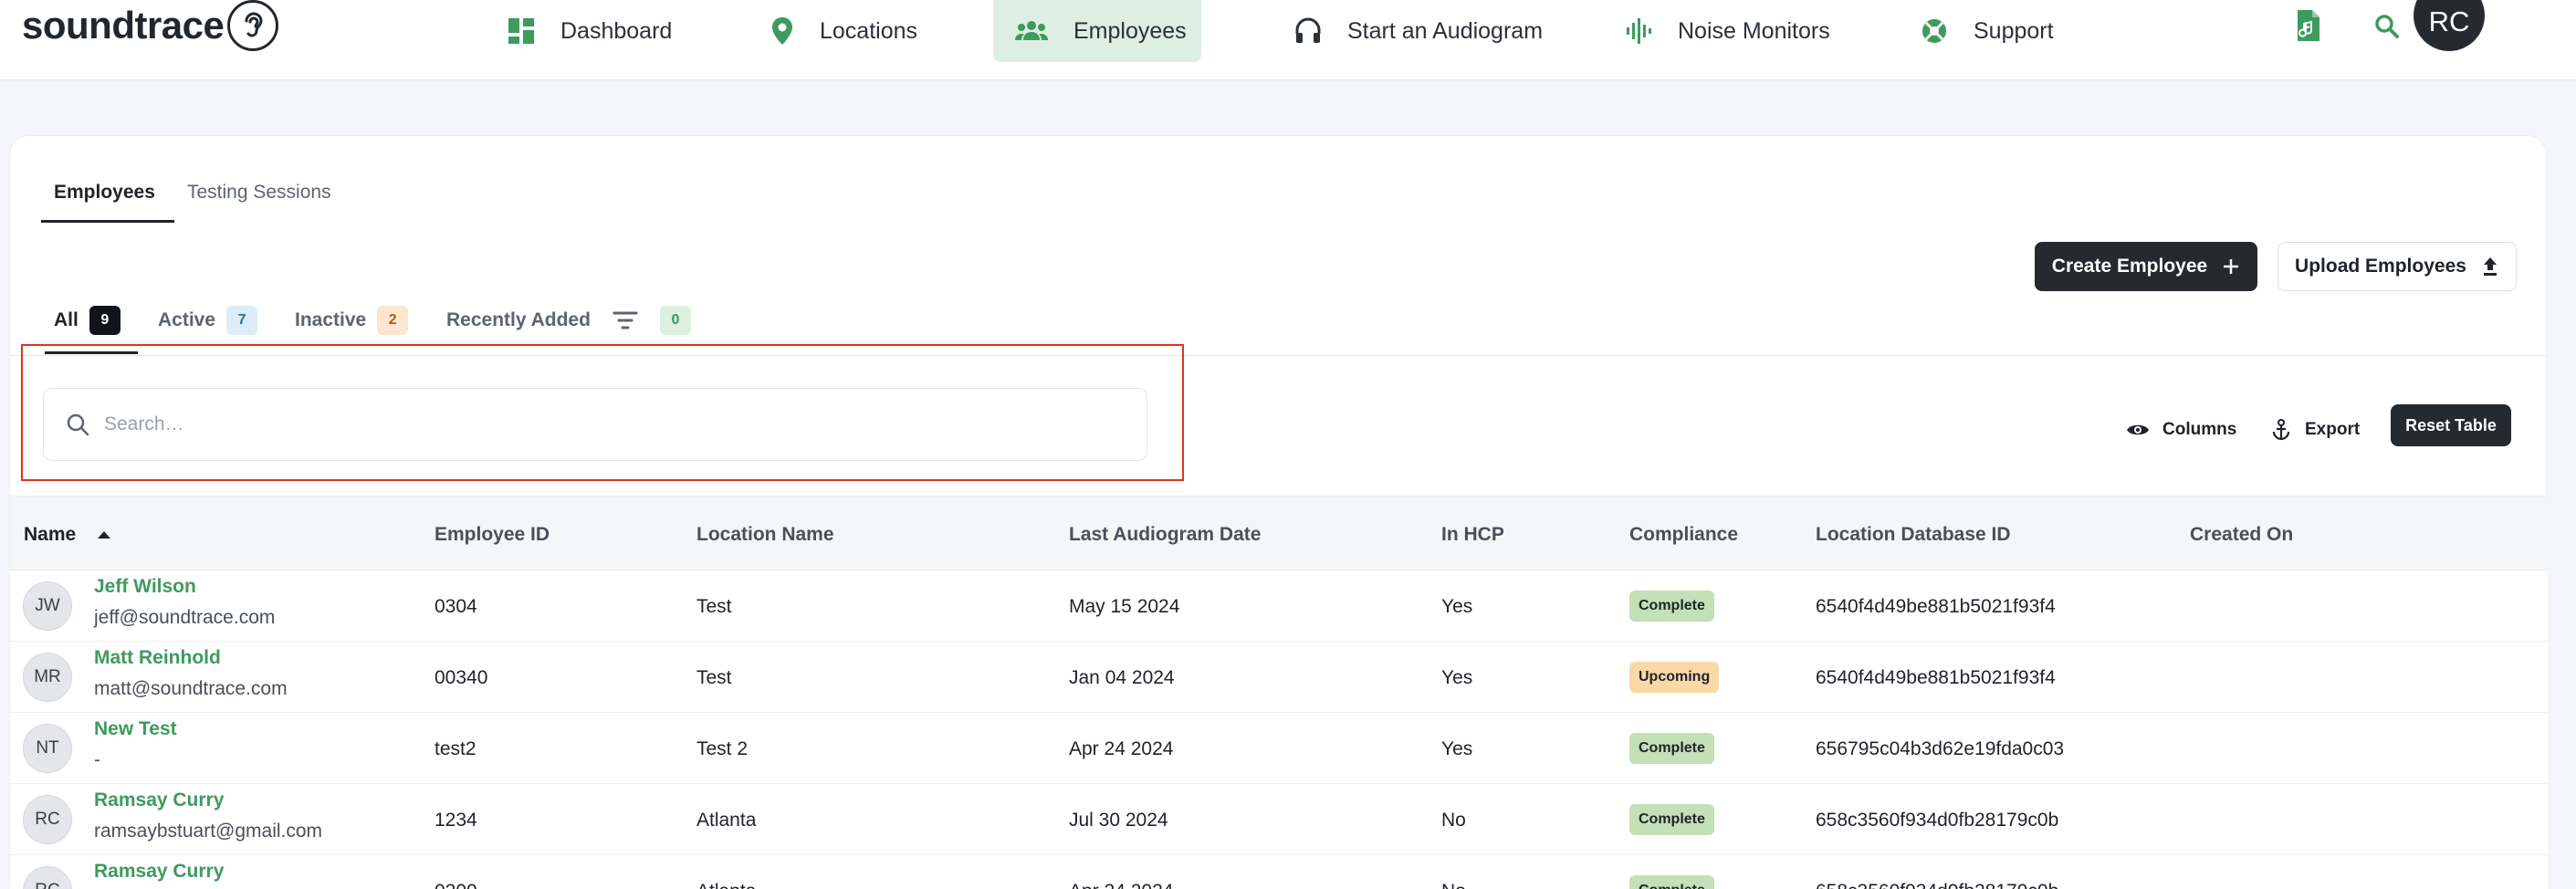 This screenshot has width=2576, height=889. What do you see at coordinates (1936, 606) in the screenshot?
I see `location-database-id: 6540f4d49be881b5021f93f4` at bounding box center [1936, 606].